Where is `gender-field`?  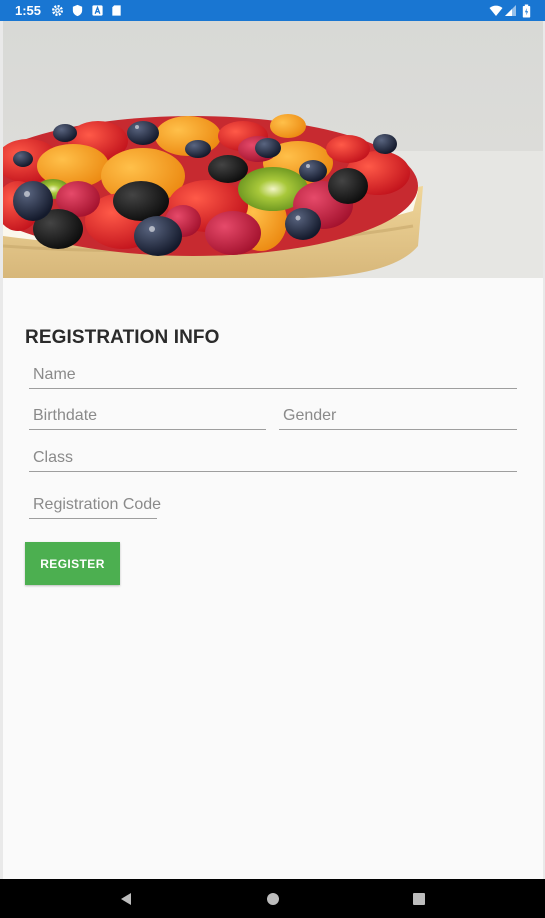
gender-field is located at coordinates (400, 416).